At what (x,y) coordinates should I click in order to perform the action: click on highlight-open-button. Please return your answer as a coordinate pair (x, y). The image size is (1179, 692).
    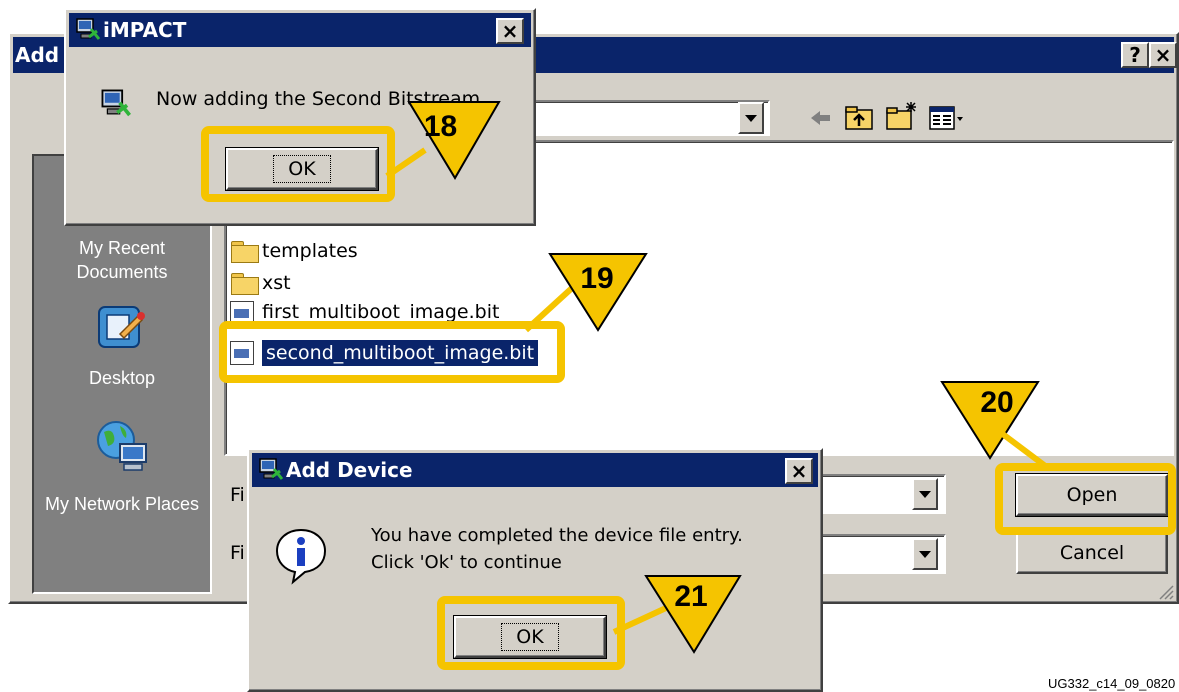
    Looking at the image, I should click on (1085, 499).